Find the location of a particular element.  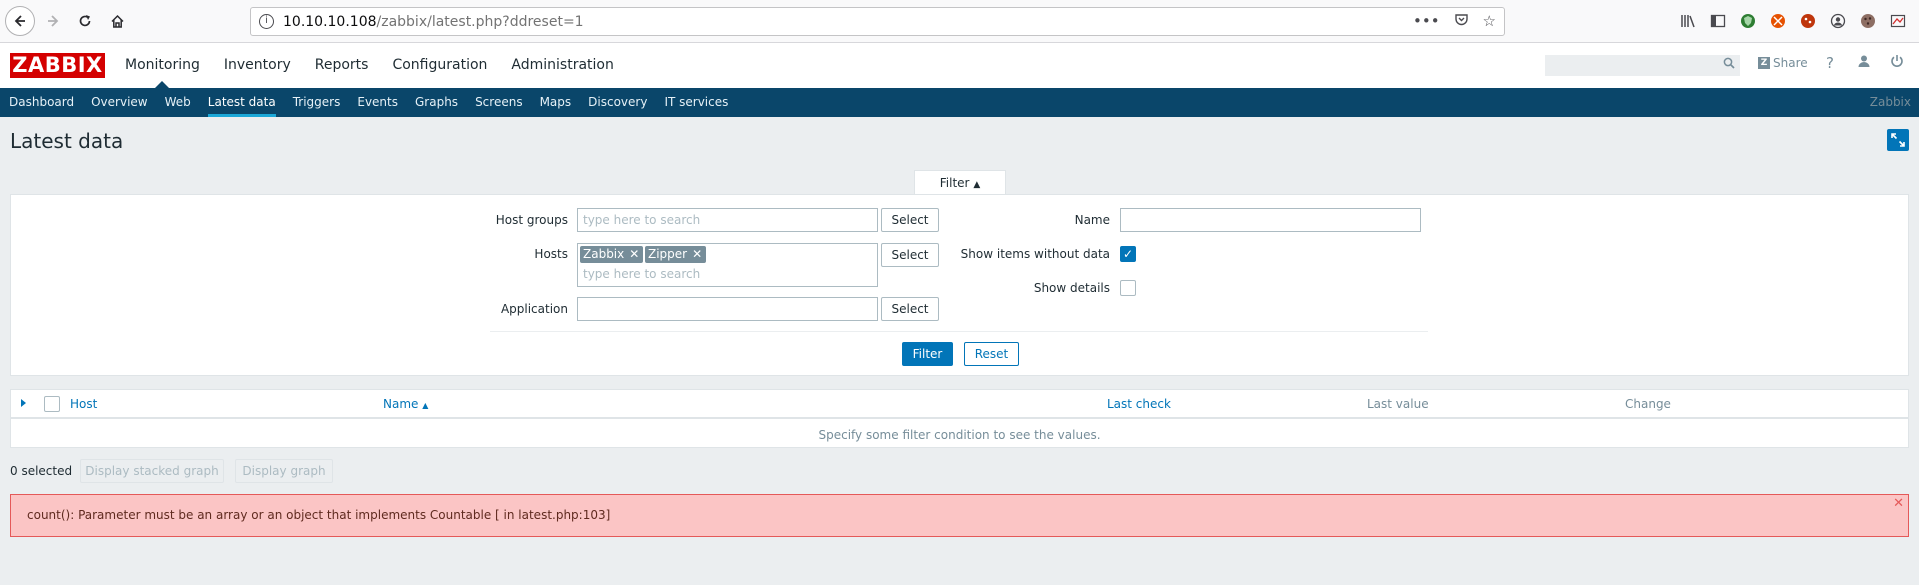

fullscreen-button is located at coordinates (1898, 140).